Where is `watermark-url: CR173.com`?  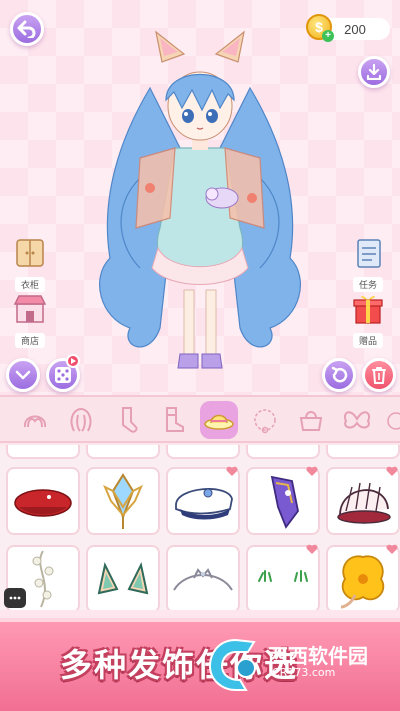 watermark-url: CR173.com is located at coordinates (304, 672).